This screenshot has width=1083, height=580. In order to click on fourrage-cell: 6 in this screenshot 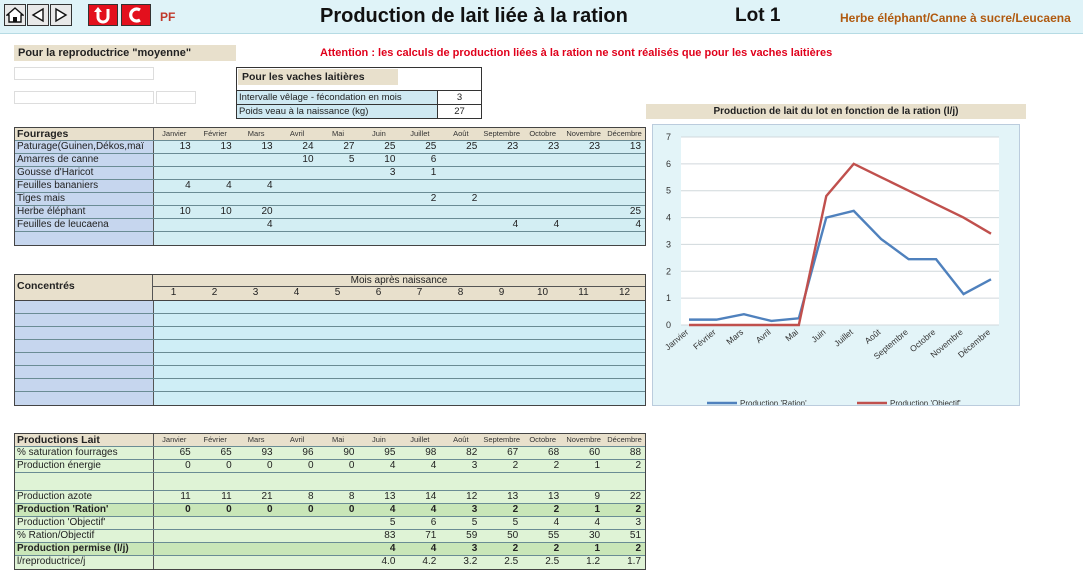, I will do `click(419, 160)`.